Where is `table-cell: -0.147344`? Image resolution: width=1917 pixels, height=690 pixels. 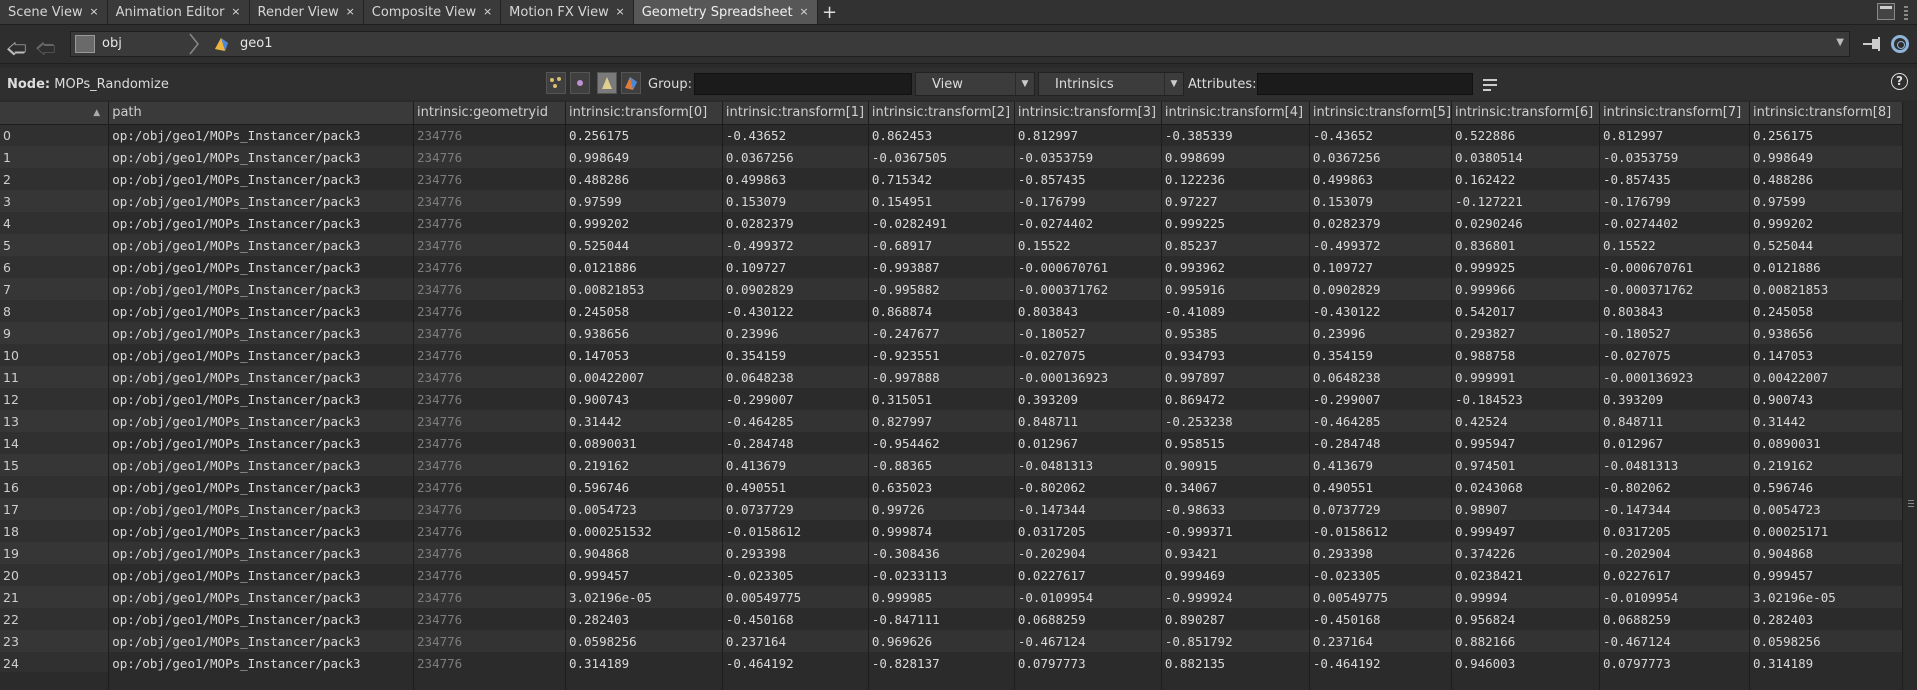 table-cell: -0.147344 is located at coordinates (1674, 509).